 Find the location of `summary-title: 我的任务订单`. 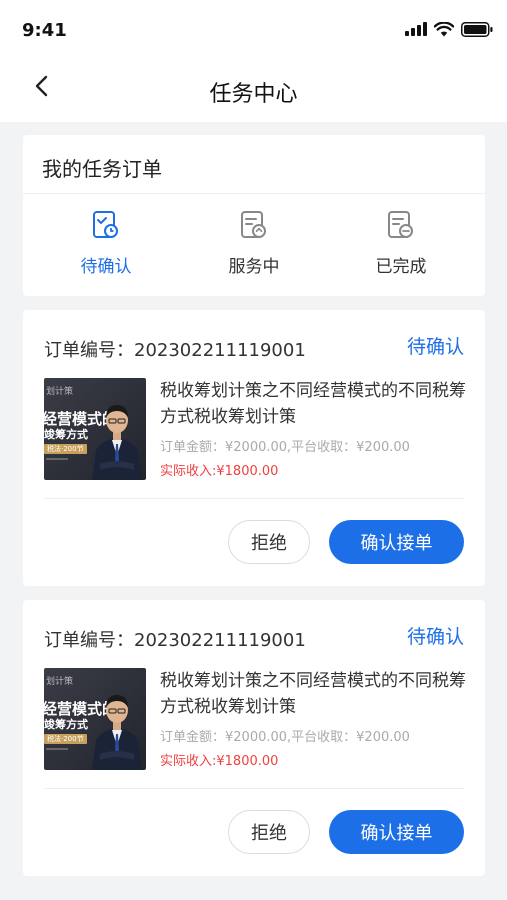

summary-title: 我的任务订单 is located at coordinates (102, 169).